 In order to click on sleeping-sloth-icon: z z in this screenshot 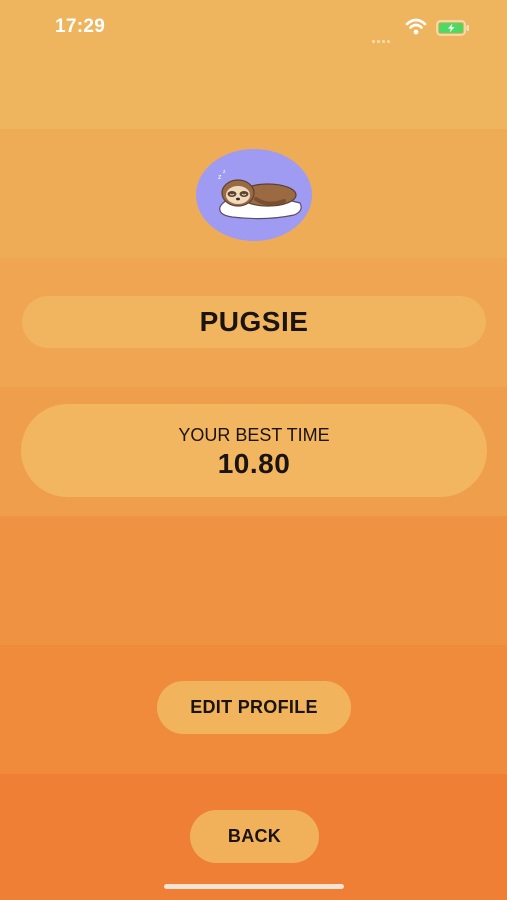, I will do `click(254, 195)`.